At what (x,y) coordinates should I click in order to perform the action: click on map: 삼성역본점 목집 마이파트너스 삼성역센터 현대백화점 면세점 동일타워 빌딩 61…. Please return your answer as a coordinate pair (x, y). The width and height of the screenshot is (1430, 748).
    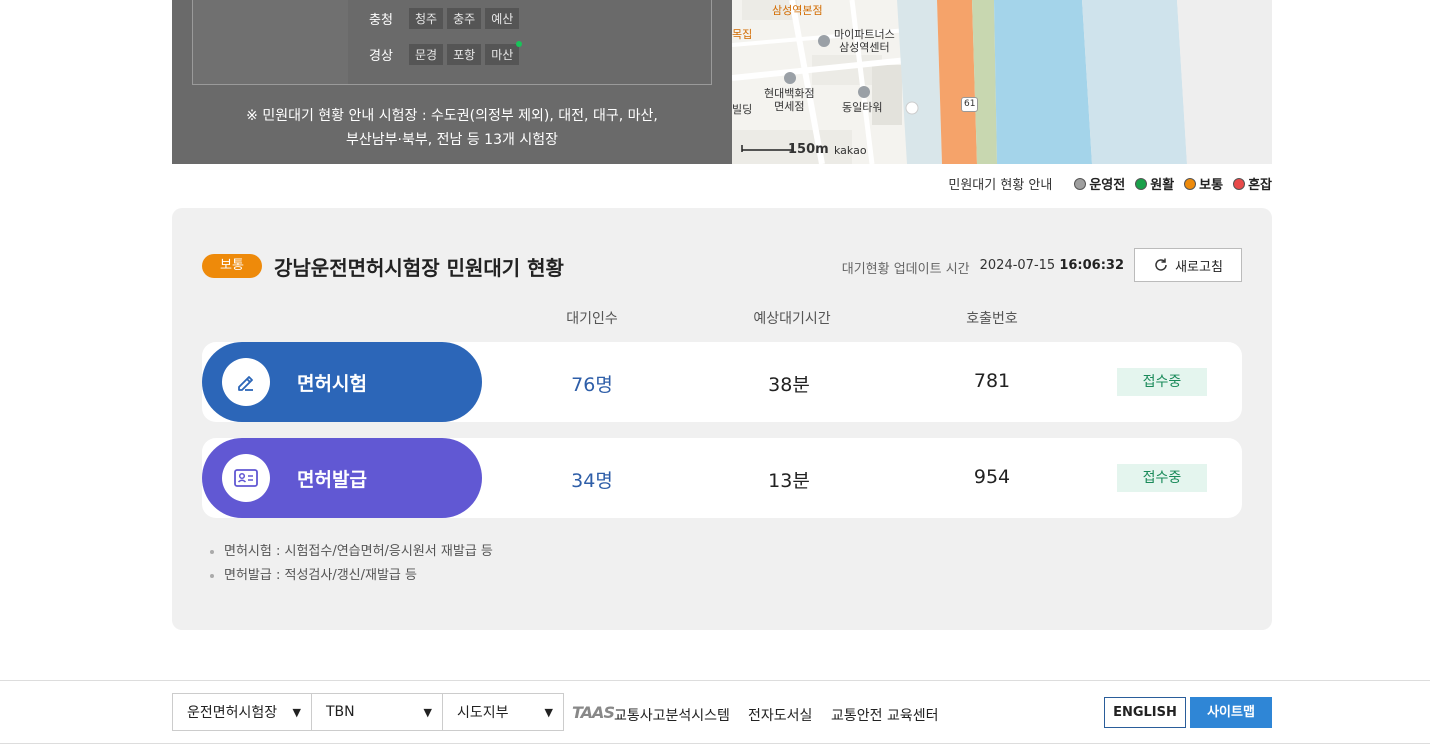
    Looking at the image, I should click on (1002, 82).